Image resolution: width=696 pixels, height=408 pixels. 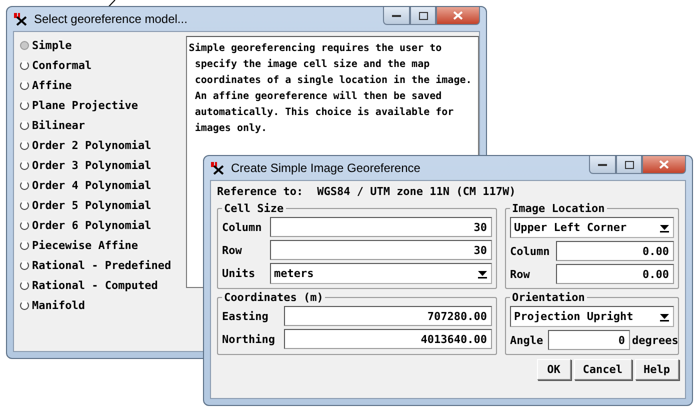 What do you see at coordinates (548, 297) in the screenshot?
I see `group-title: Orientation` at bounding box center [548, 297].